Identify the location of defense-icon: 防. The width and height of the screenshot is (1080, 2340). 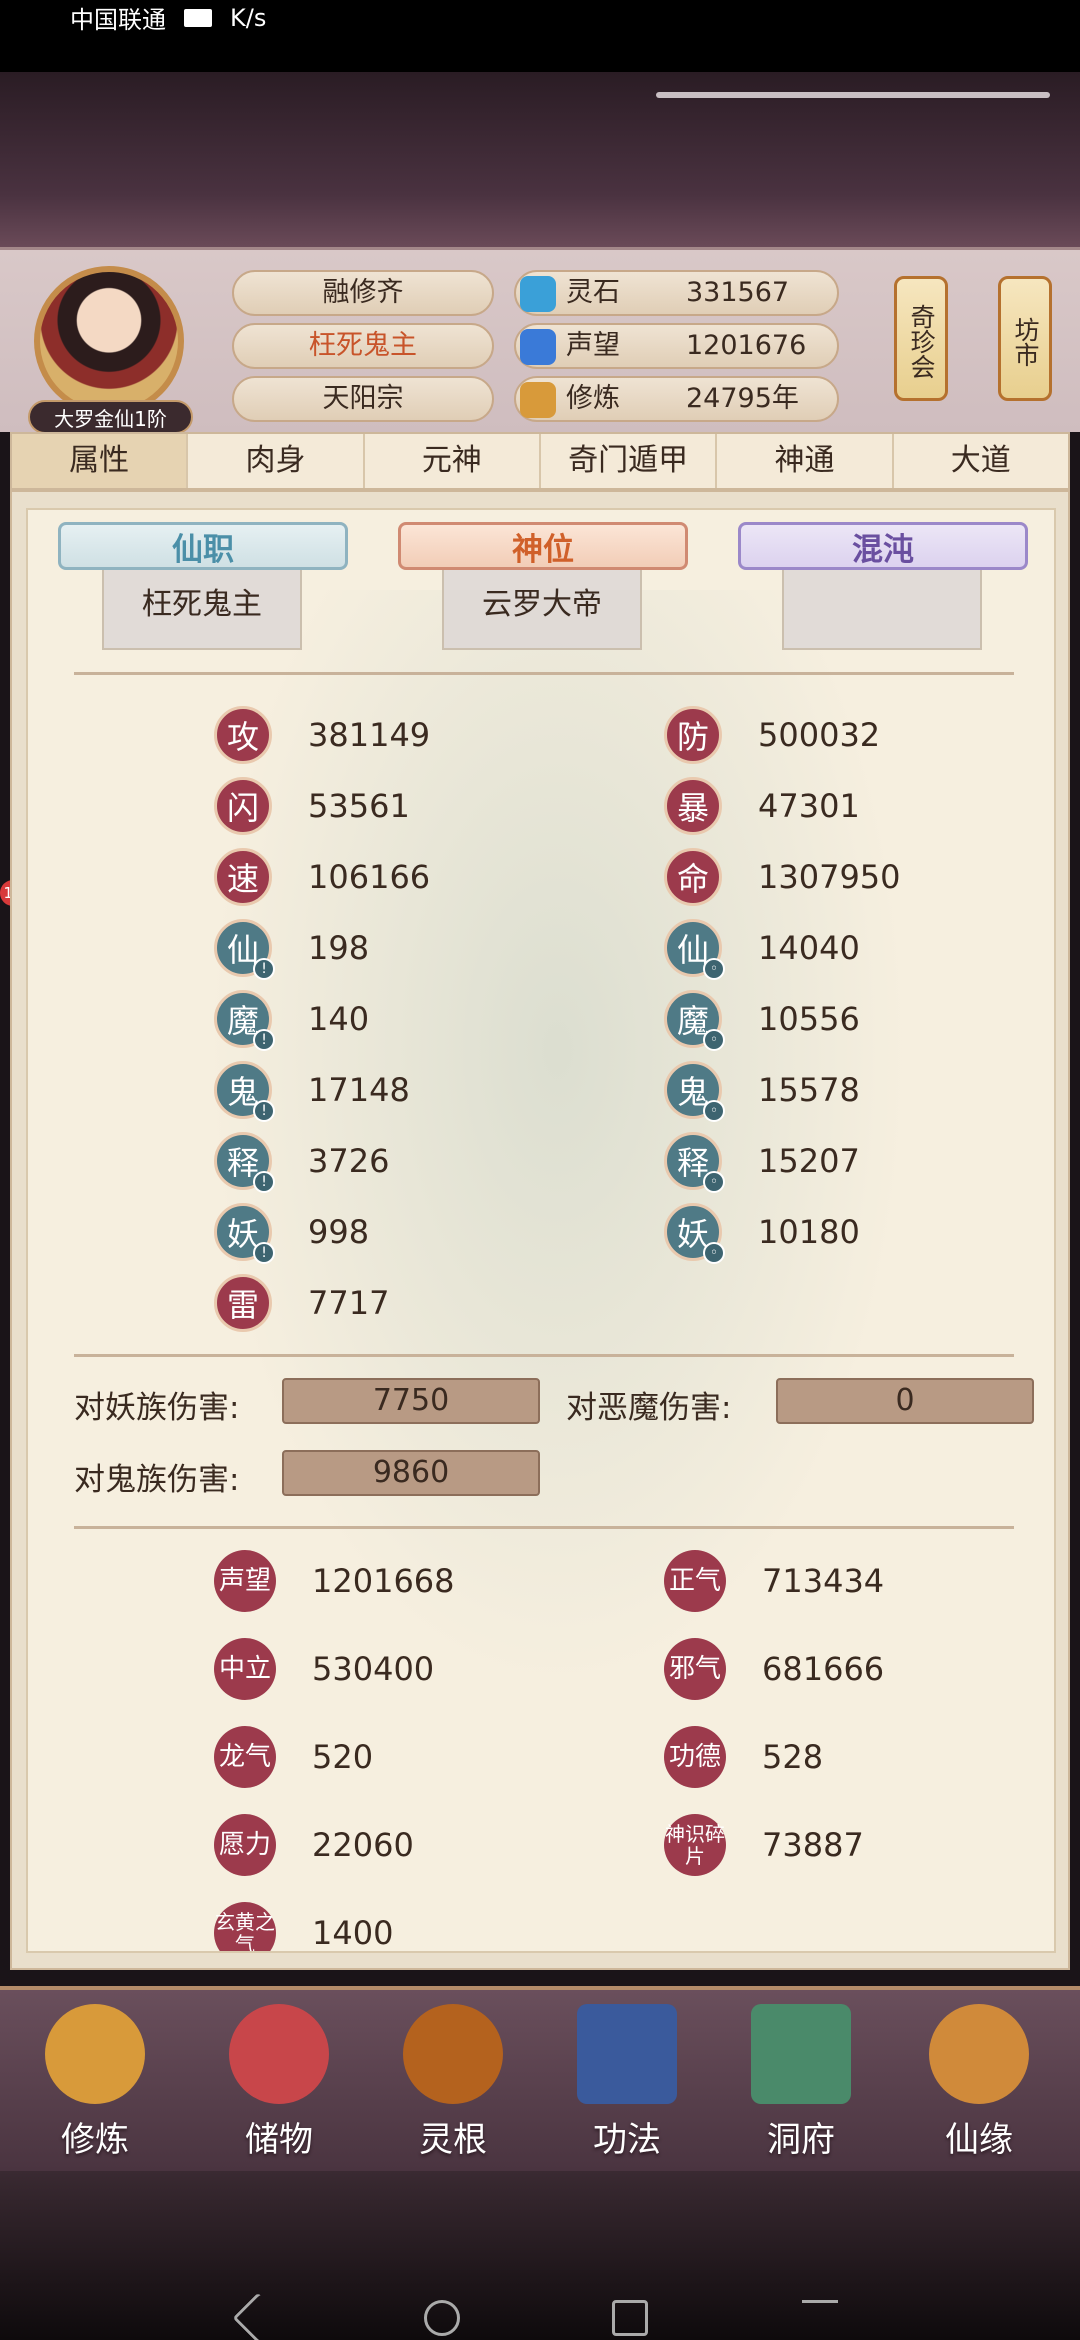
(693, 735).